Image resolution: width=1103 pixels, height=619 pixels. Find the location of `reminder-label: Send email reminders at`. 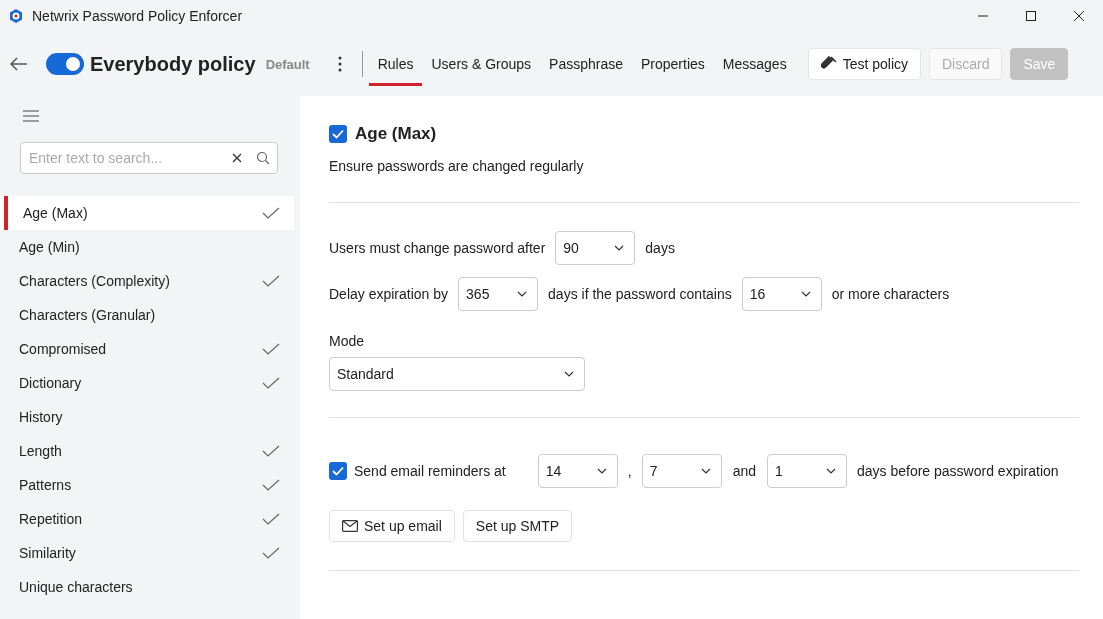

reminder-label: Send email reminders at is located at coordinates (430, 471).